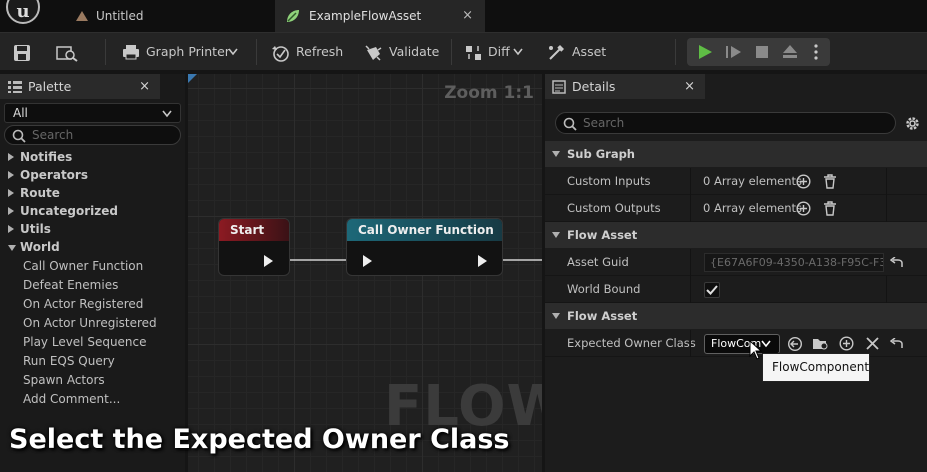  I want to click on settings-gear-icon, so click(912, 123).